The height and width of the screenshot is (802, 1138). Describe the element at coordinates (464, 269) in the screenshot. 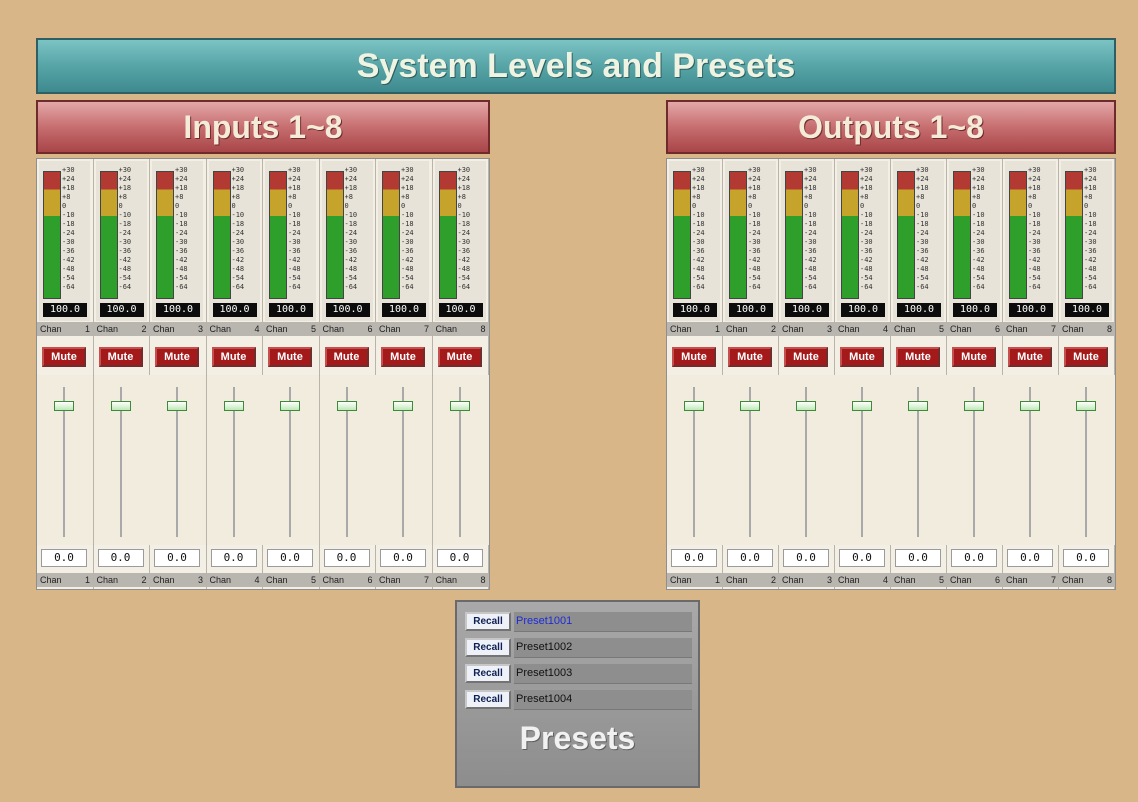

I see `meter-scale-label: -48` at that location.